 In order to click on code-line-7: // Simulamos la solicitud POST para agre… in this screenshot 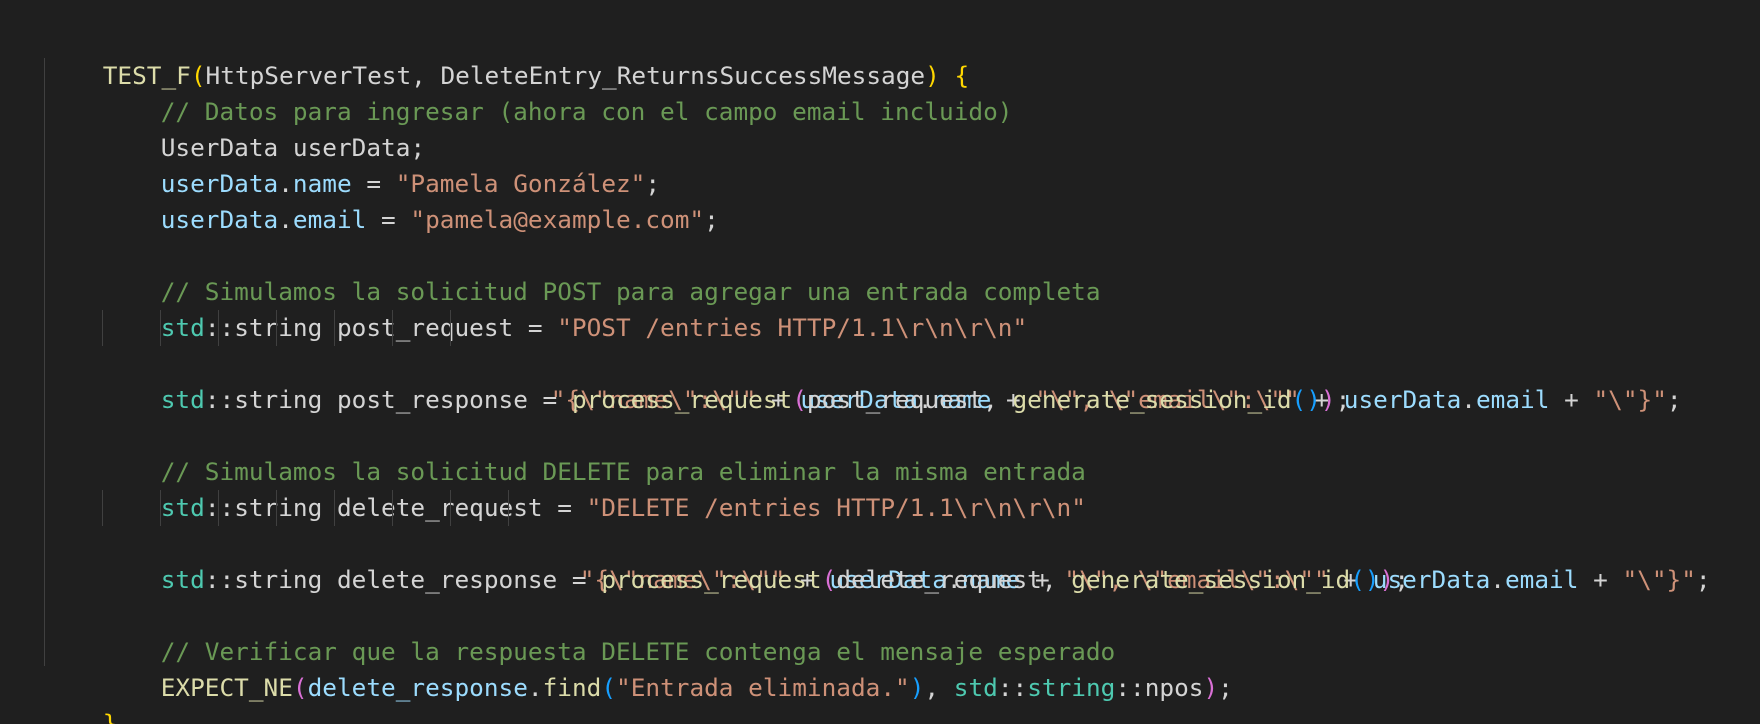, I will do `click(902, 272)`.